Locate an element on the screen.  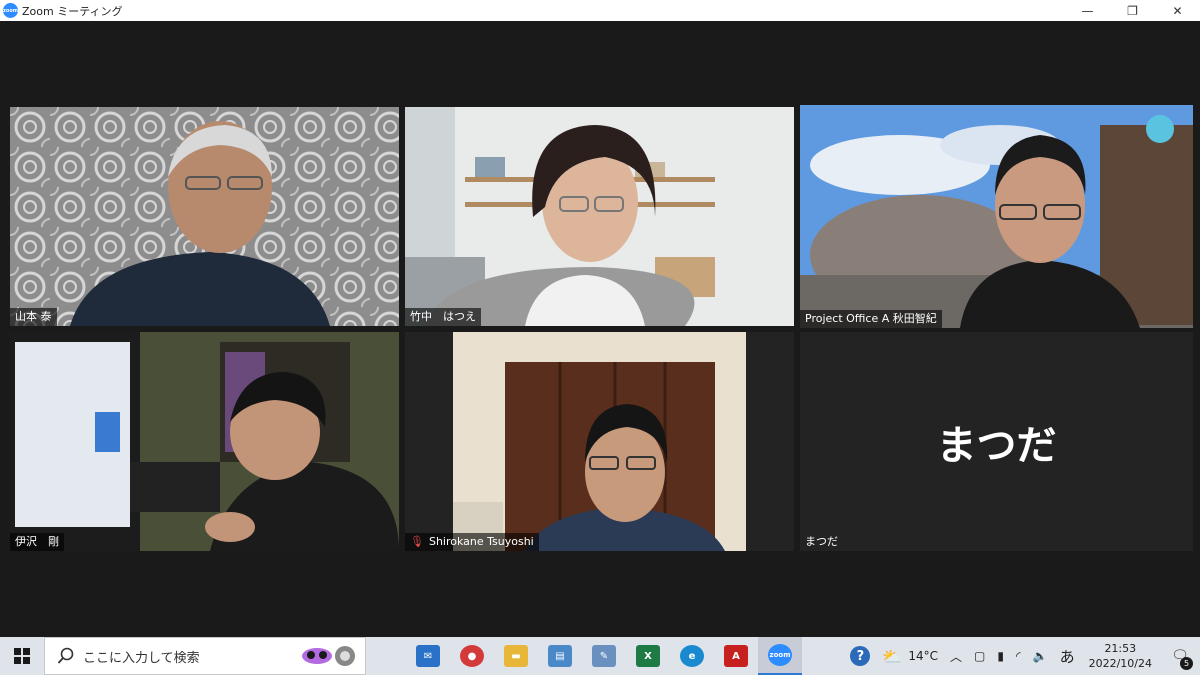
zoom-logo-icon: zoom is located at coordinates (10, 10).